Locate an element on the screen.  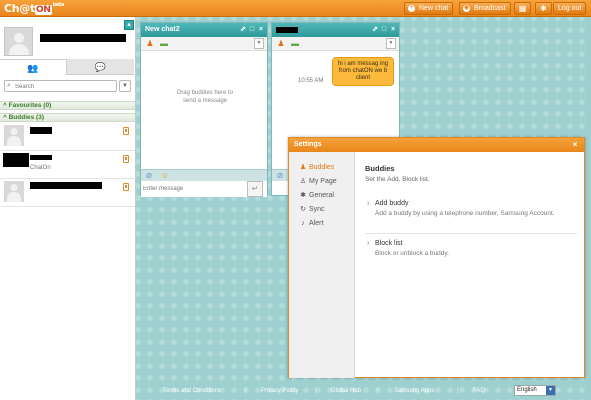
option-label: Block list is located at coordinates (389, 243).